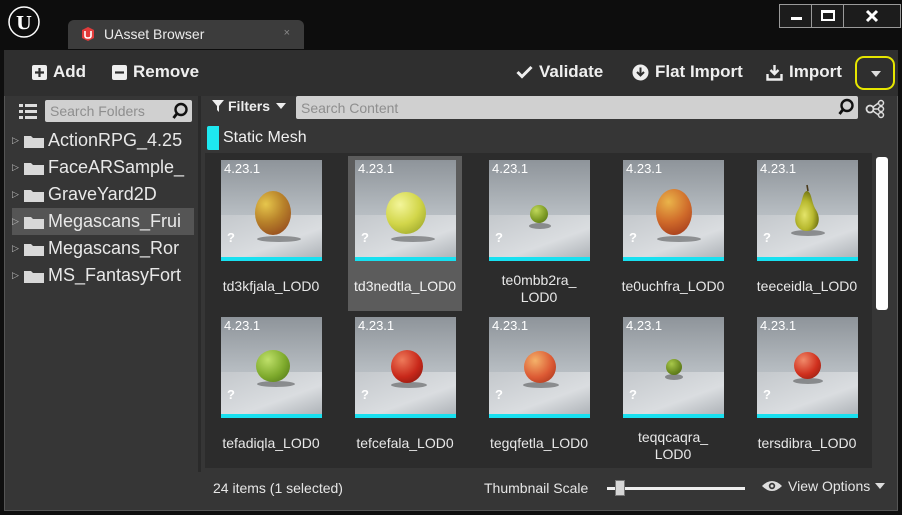  I want to click on folder-label: Megascans_Ror, so click(114, 248).